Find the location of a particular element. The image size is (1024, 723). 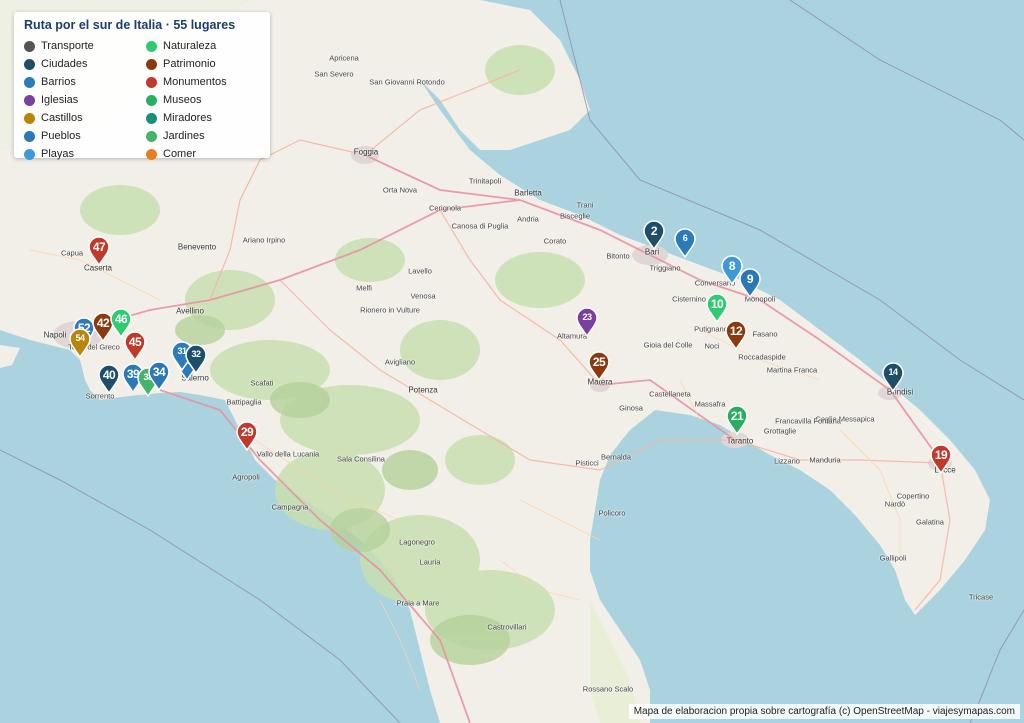

map-marker: 9 is located at coordinates (750, 283).